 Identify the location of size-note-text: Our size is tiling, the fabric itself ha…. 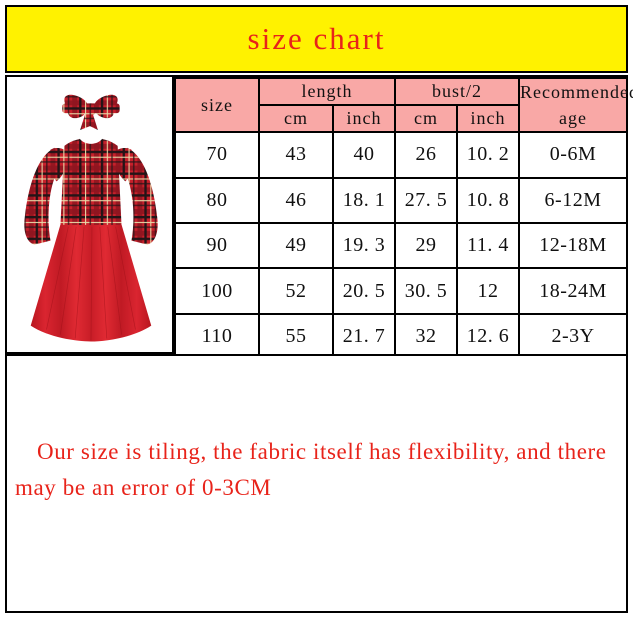
(311, 469).